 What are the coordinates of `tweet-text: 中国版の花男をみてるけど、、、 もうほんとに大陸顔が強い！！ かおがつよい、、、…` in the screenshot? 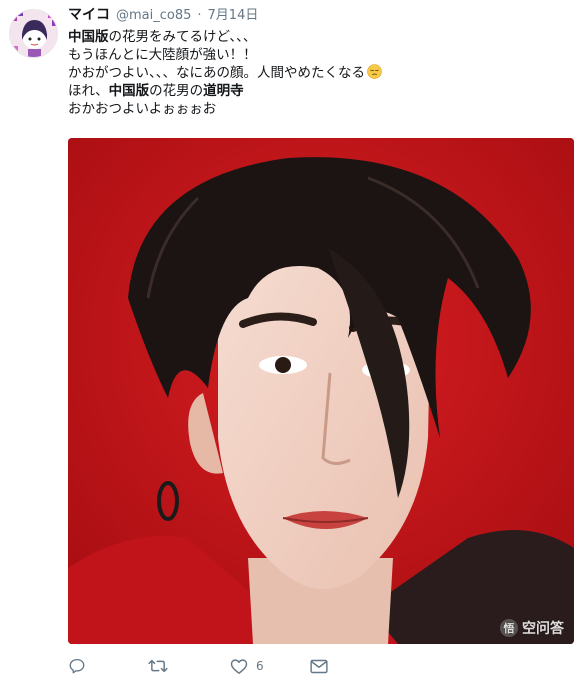 It's located at (321, 73).